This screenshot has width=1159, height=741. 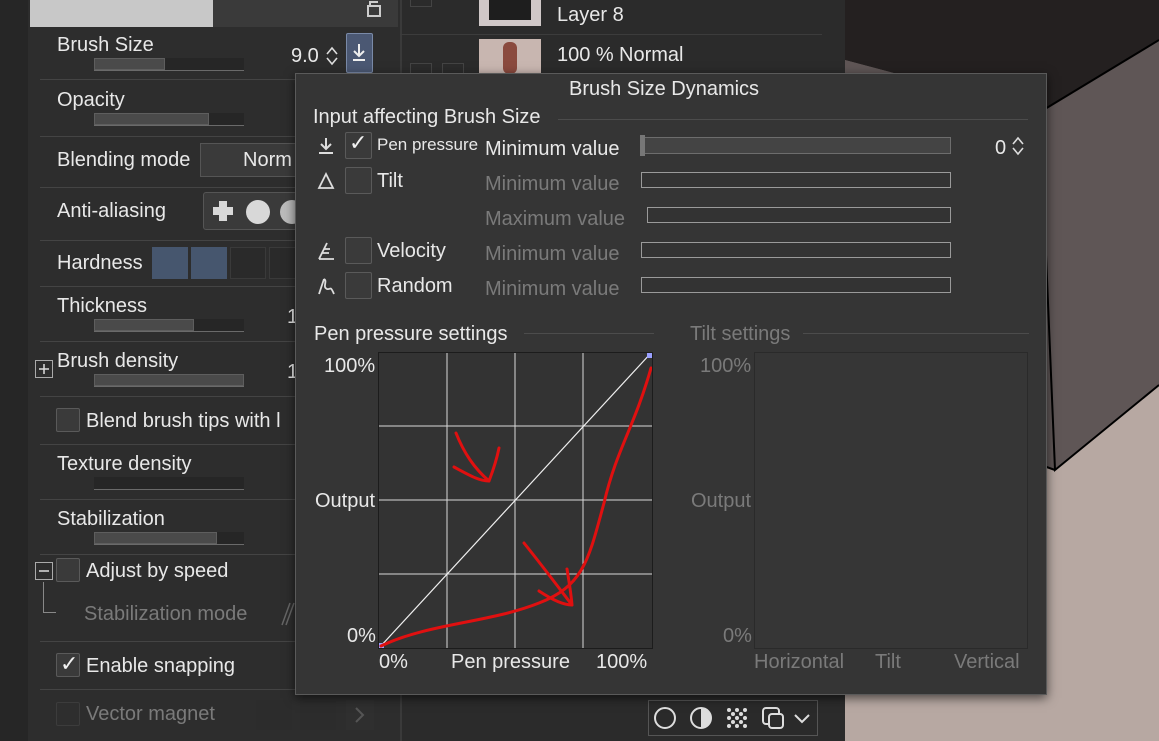 I want to click on stabilization-mode-icon, so click(x=287, y=613).